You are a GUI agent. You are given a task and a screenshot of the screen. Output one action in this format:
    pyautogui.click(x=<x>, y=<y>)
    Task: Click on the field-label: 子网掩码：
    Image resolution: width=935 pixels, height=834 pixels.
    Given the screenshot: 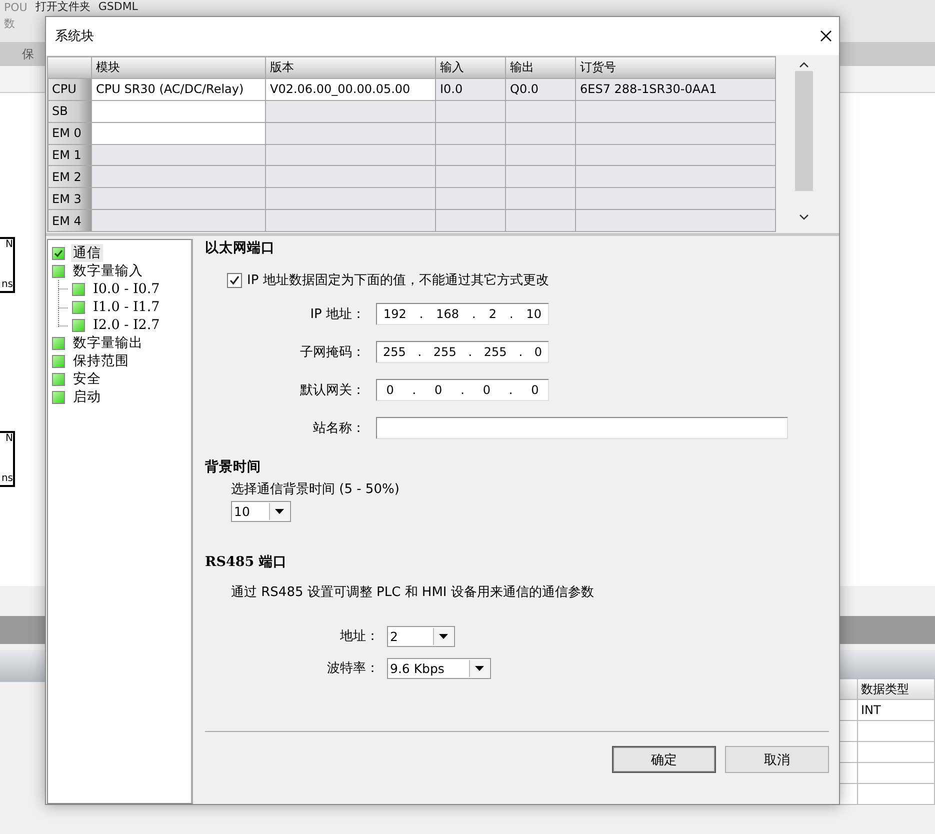 What is the action you would take?
    pyautogui.click(x=332, y=352)
    